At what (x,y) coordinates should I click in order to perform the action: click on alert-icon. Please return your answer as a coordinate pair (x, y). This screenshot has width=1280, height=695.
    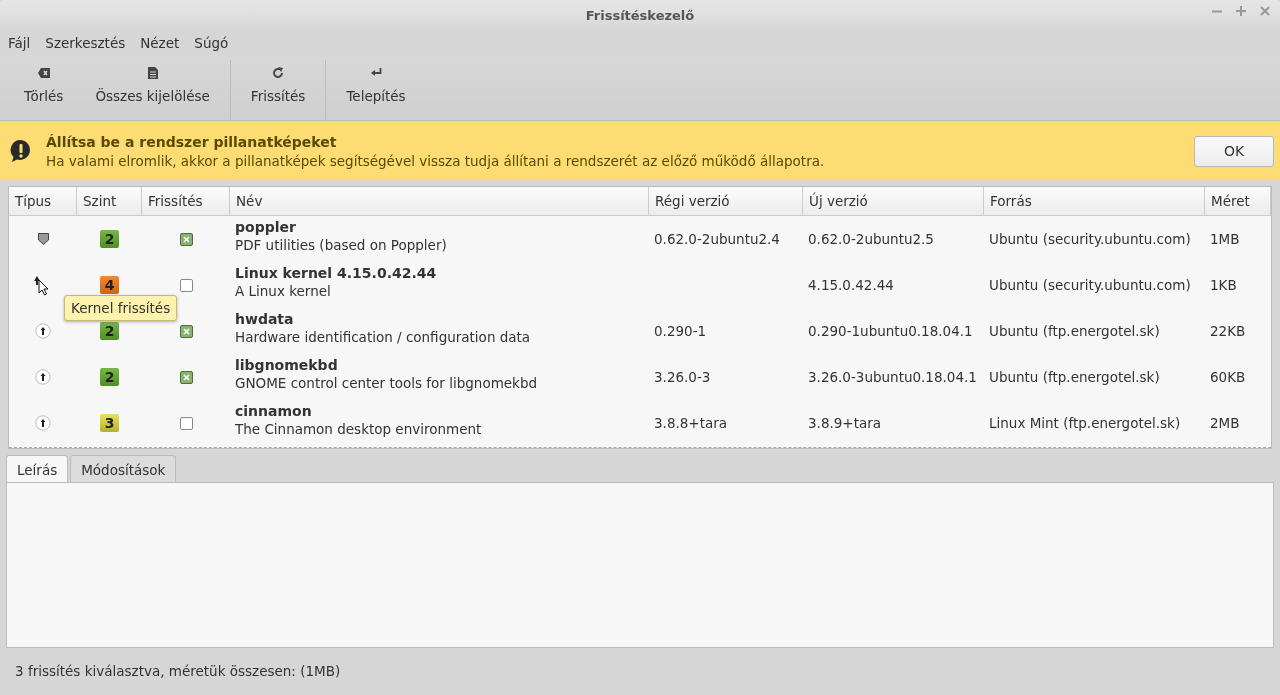
    Looking at the image, I should click on (21, 151).